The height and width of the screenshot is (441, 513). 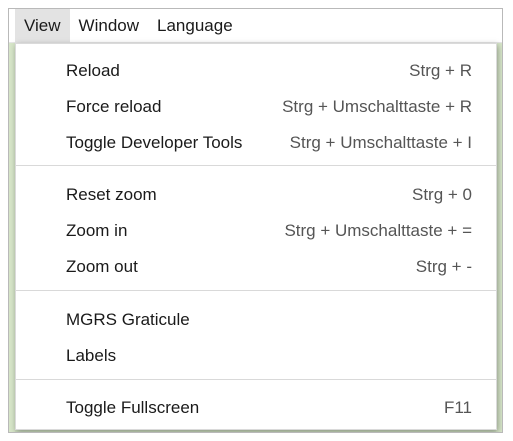 What do you see at coordinates (256, 356) in the screenshot?
I see `menu-item-labels: Labels` at bounding box center [256, 356].